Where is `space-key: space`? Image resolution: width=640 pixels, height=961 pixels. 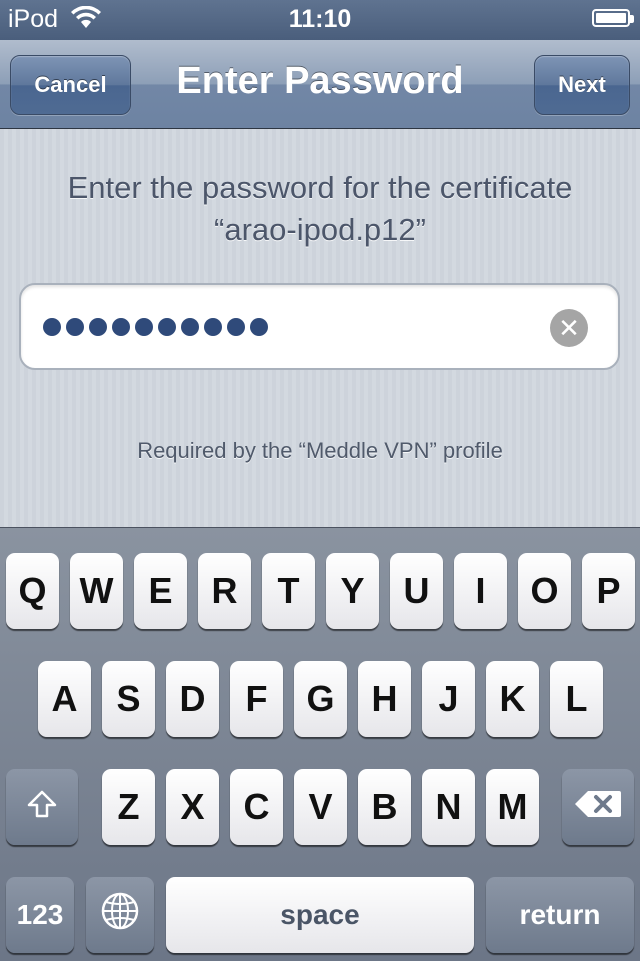 space-key: space is located at coordinates (320, 915).